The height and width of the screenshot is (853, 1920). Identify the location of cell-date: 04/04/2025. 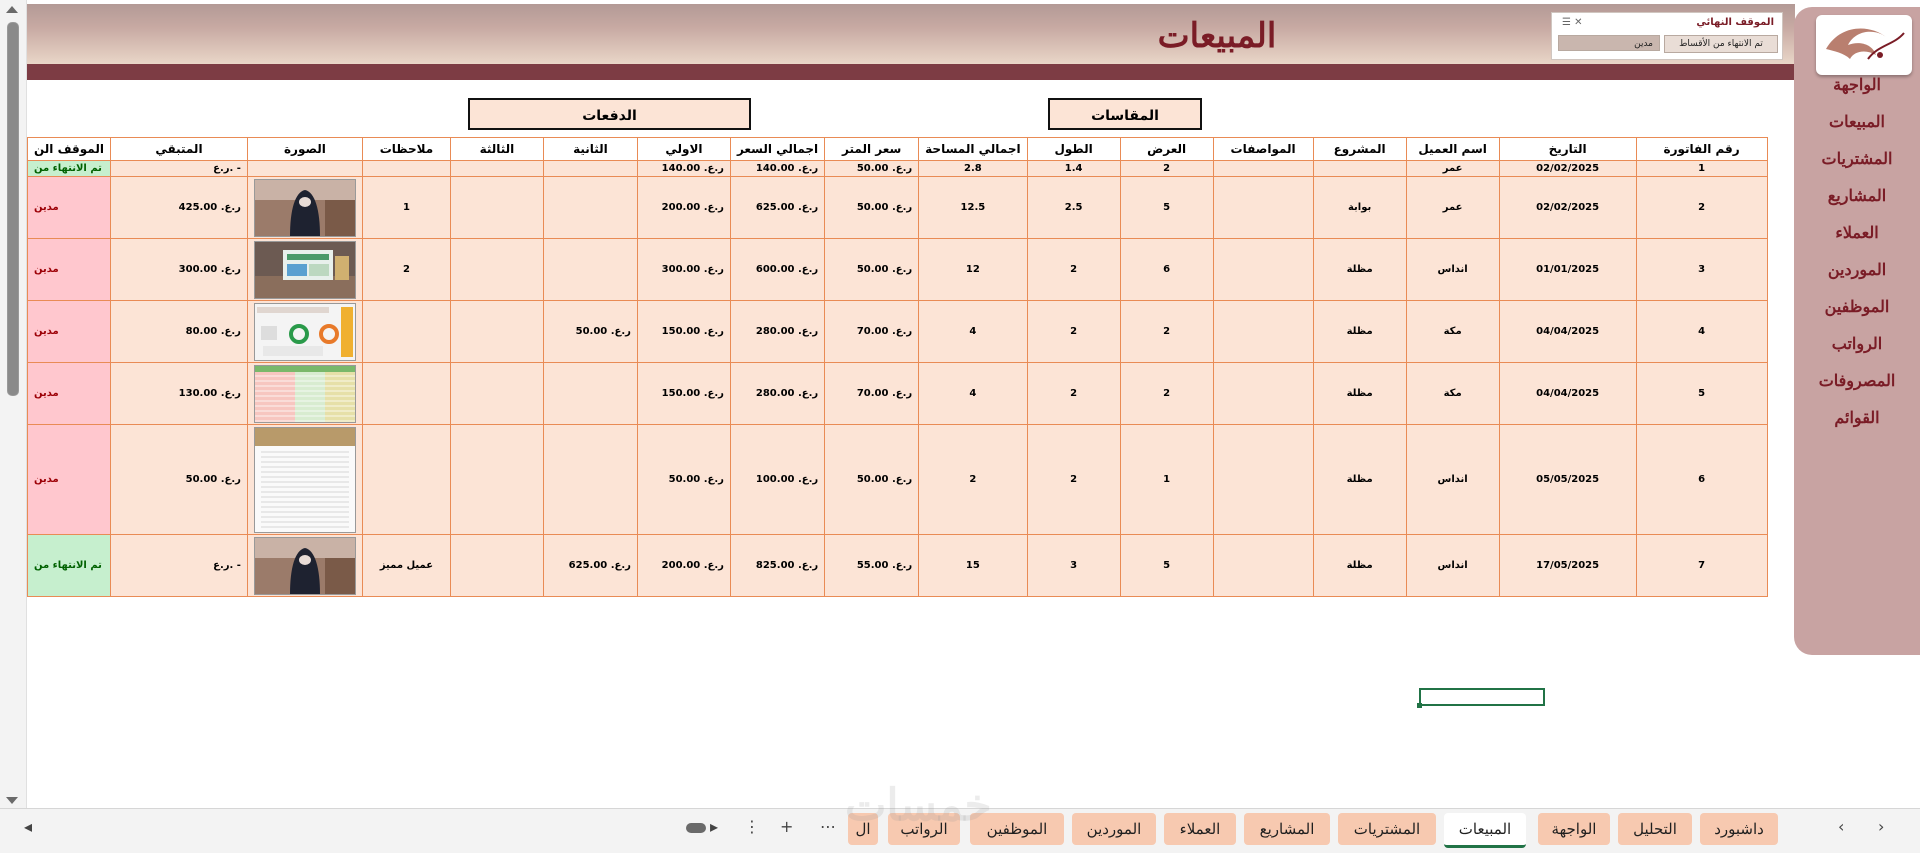
(1567, 331).